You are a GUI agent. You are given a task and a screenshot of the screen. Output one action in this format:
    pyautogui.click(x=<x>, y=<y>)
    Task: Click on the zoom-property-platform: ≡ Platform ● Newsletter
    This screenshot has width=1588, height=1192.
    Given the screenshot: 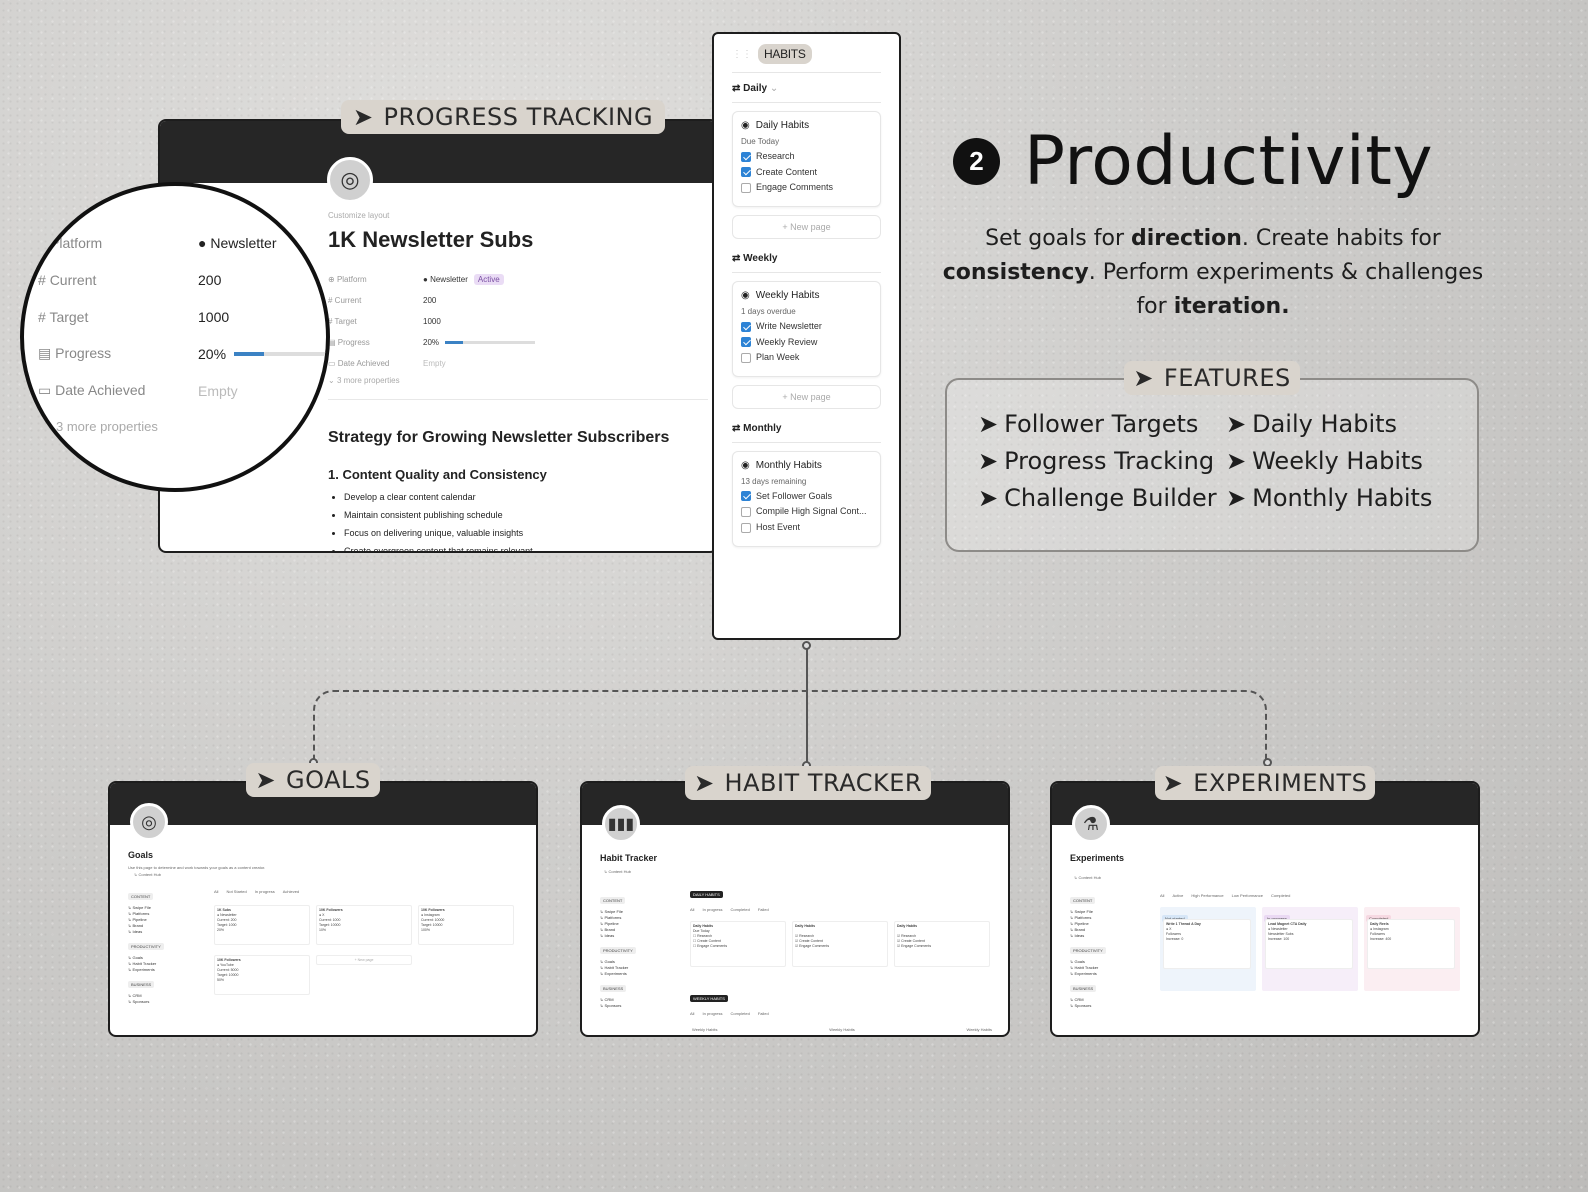 What is the action you would take?
    pyautogui.click(x=157, y=242)
    